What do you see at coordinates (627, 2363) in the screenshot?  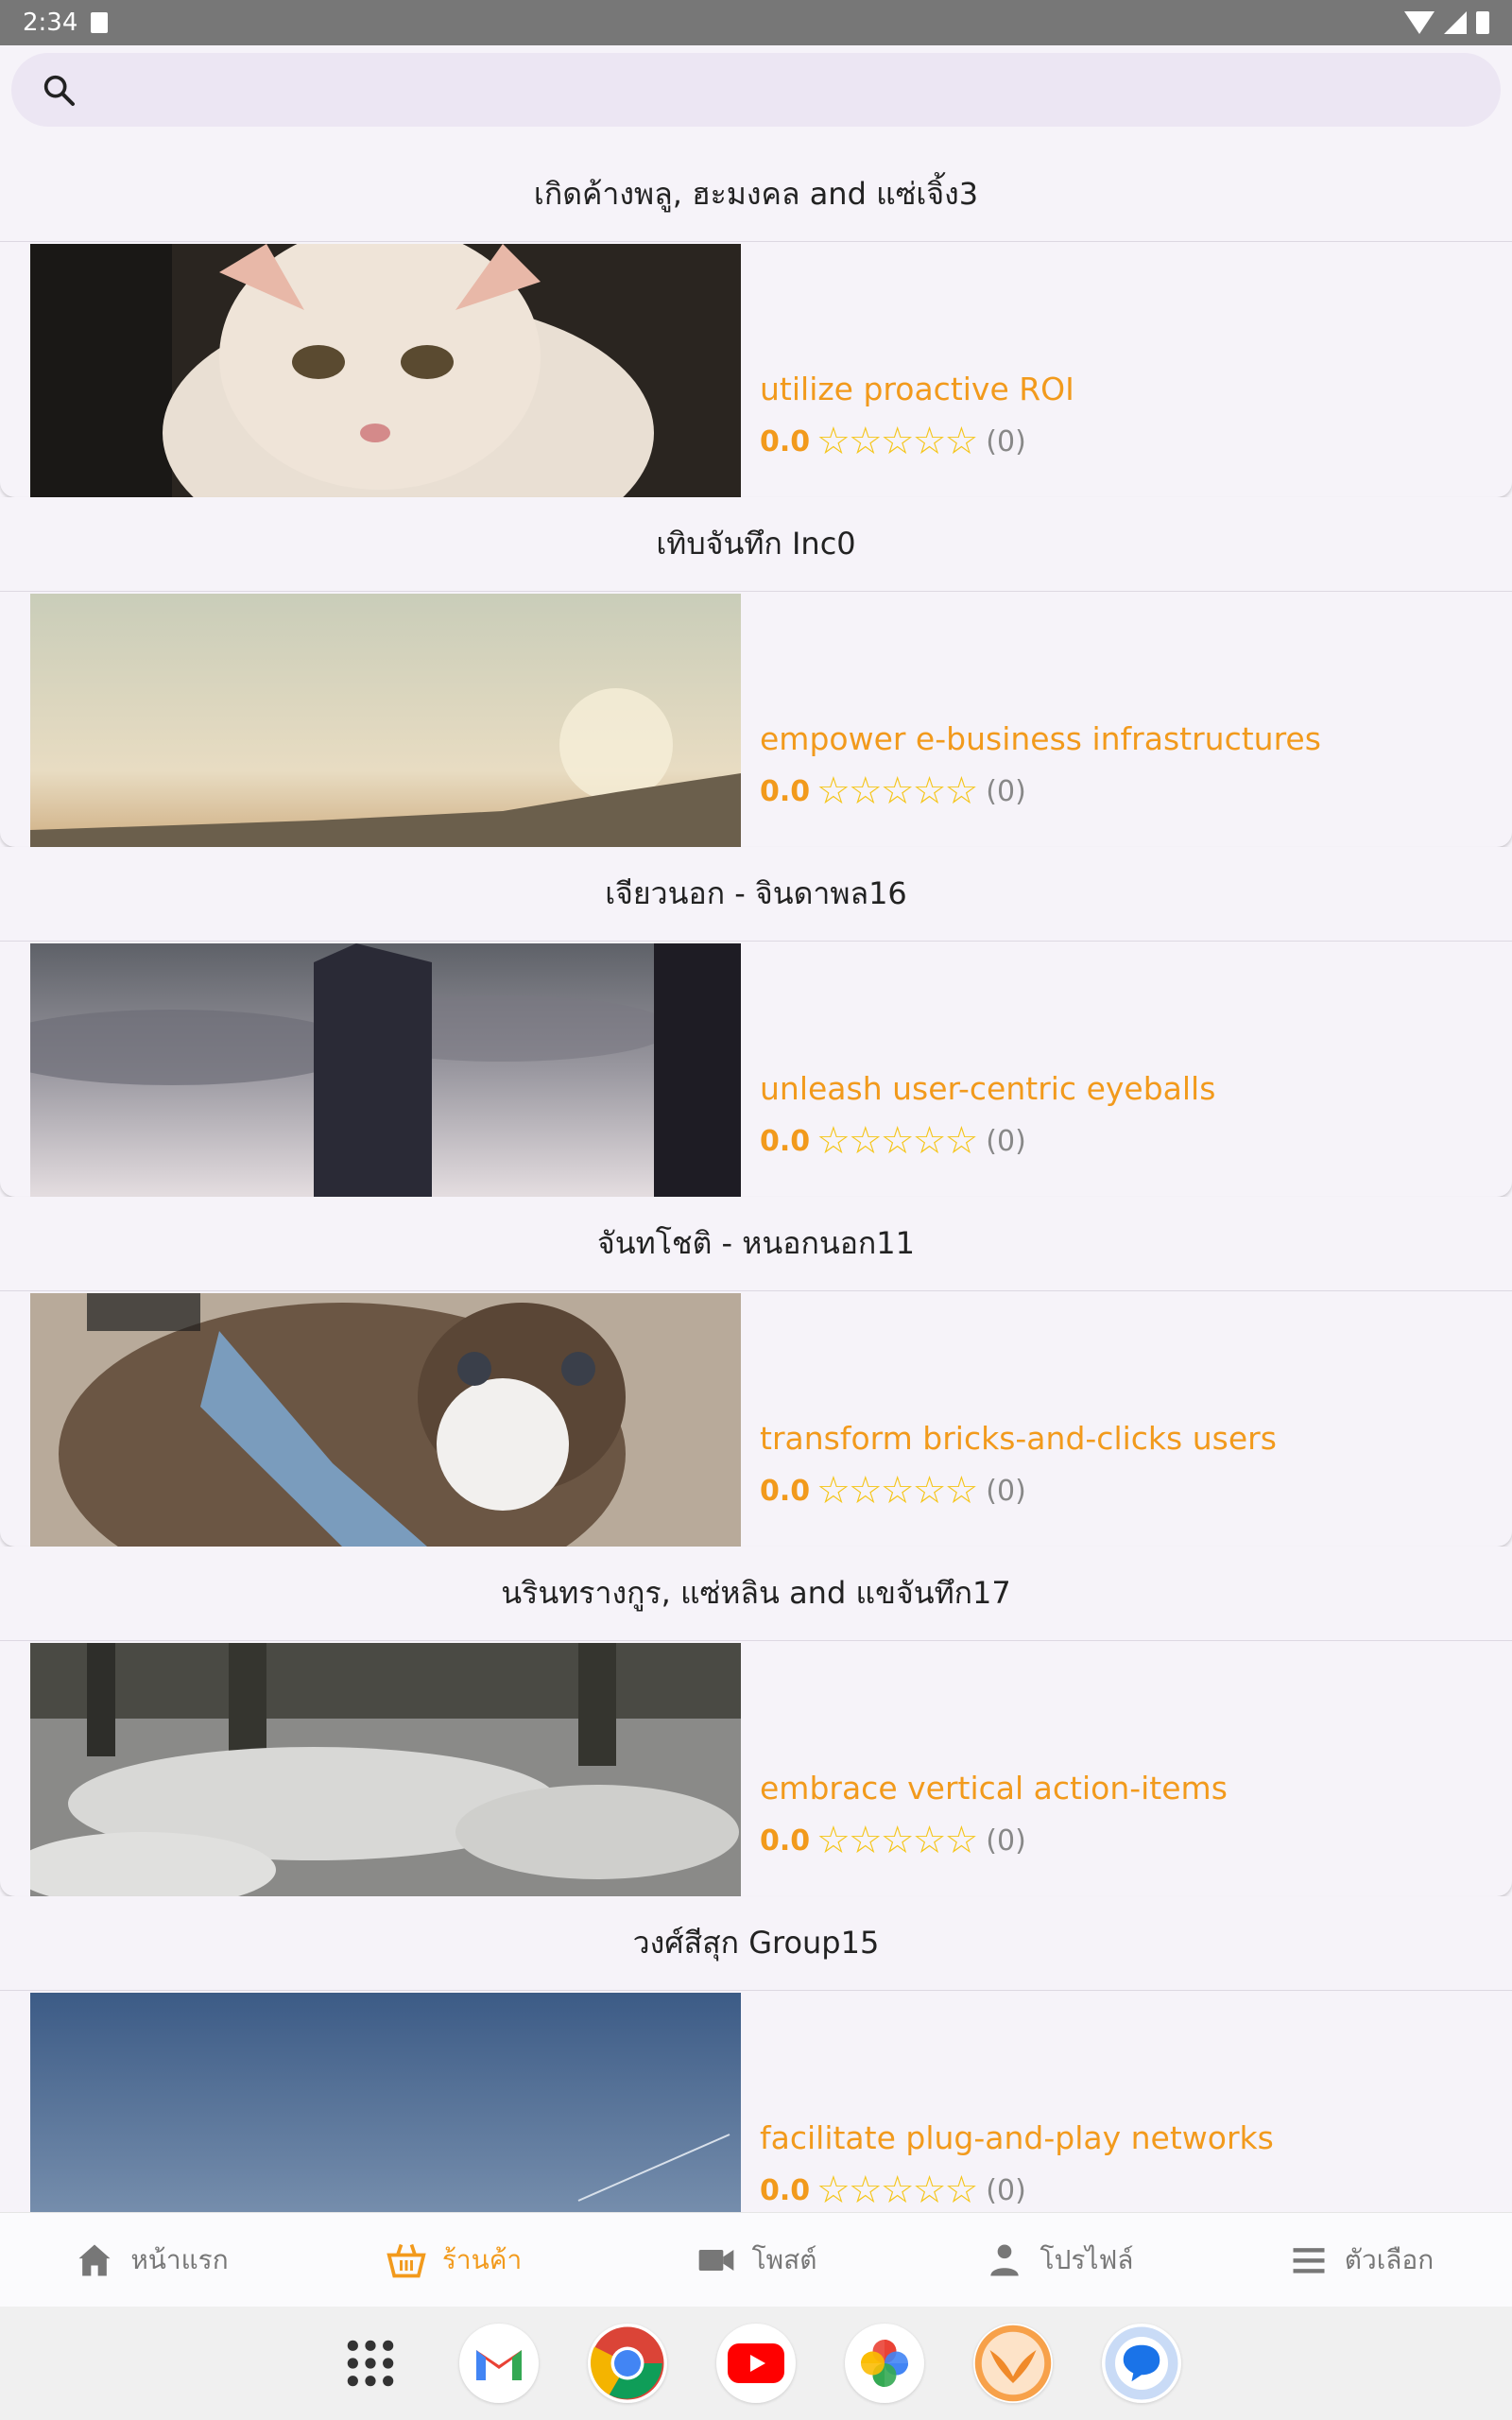 I see `chrome-icon` at bounding box center [627, 2363].